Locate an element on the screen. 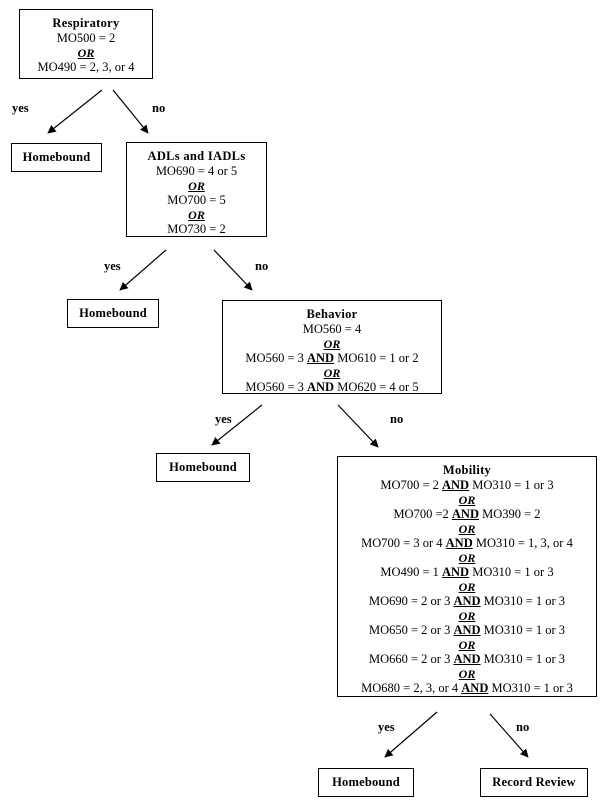 The width and height of the screenshot is (607, 806). edge-adls-yes is located at coordinates (143, 270).